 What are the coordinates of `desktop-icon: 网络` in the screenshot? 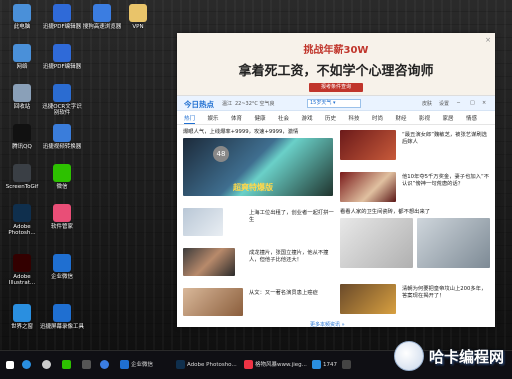 It's located at (22, 57).